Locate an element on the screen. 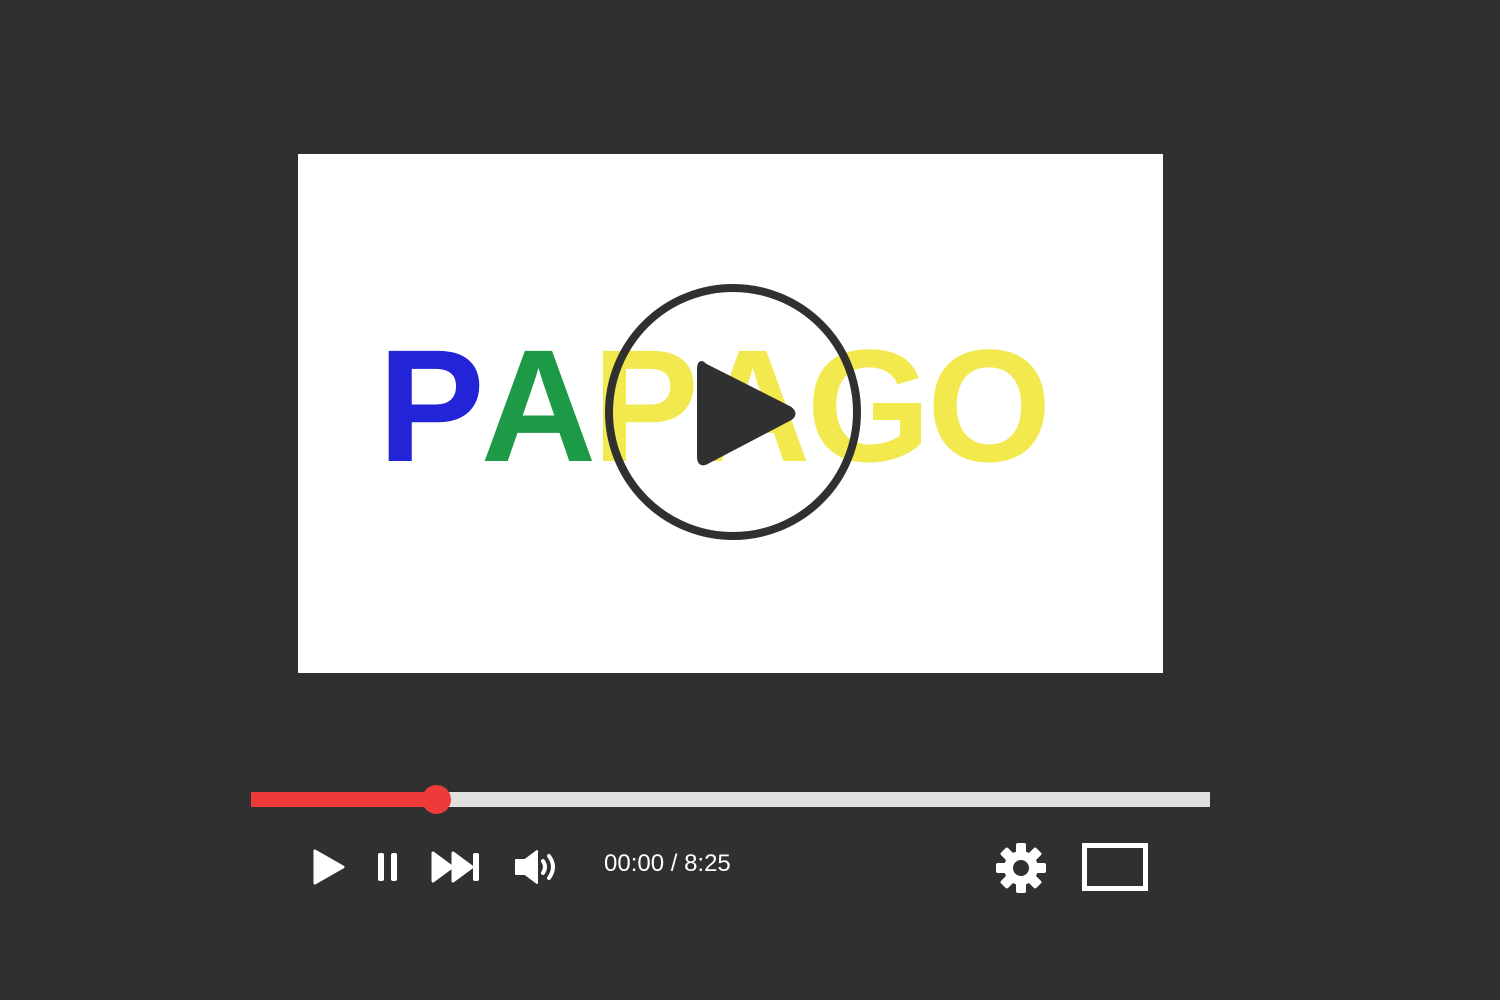  progress-bar is located at coordinates (730, 799).